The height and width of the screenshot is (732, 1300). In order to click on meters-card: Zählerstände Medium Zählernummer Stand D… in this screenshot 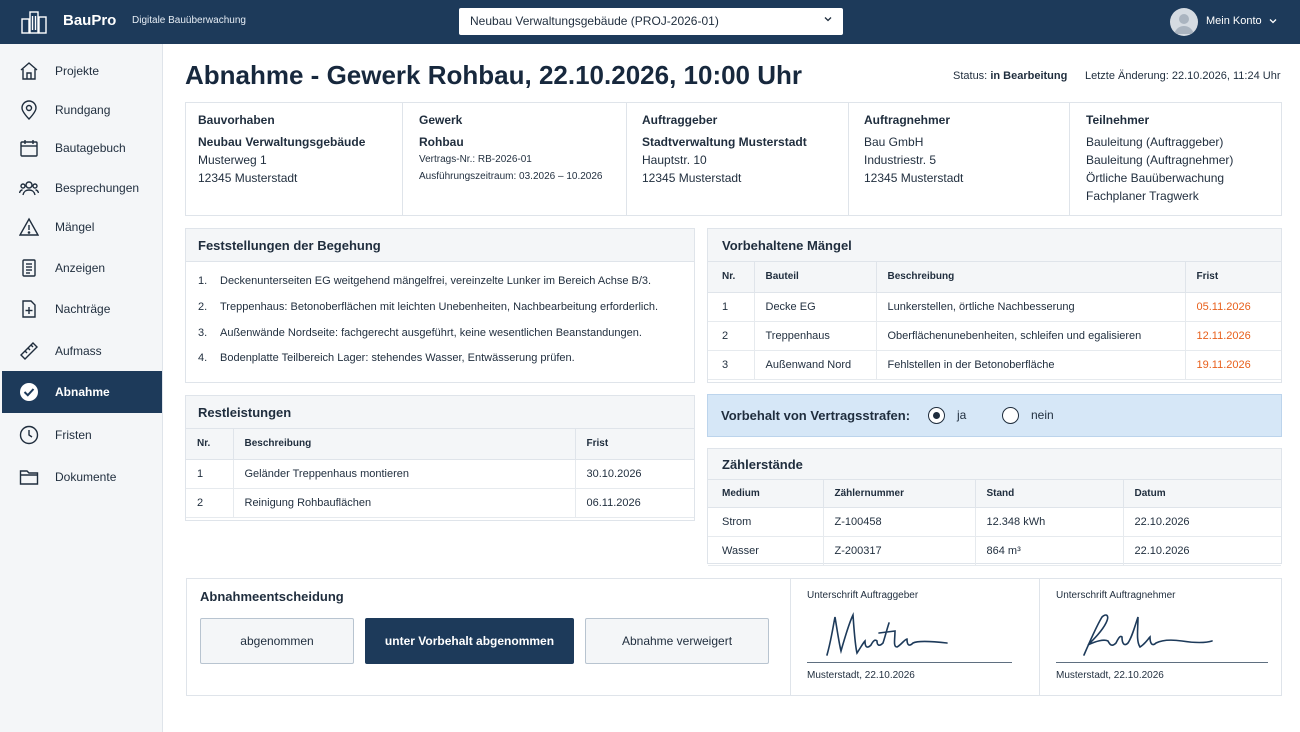, I will do `click(994, 507)`.